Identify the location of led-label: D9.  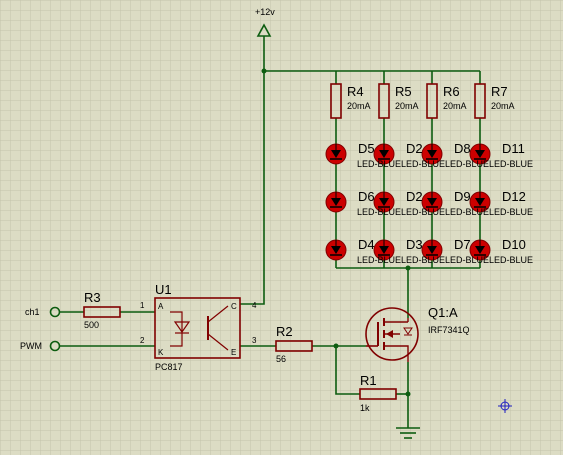
(462, 196).